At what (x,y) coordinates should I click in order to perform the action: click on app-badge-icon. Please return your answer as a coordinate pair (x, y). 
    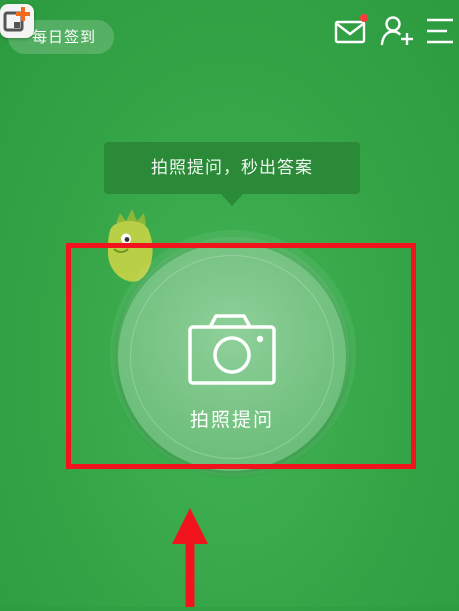
    Looking at the image, I should click on (17, 21).